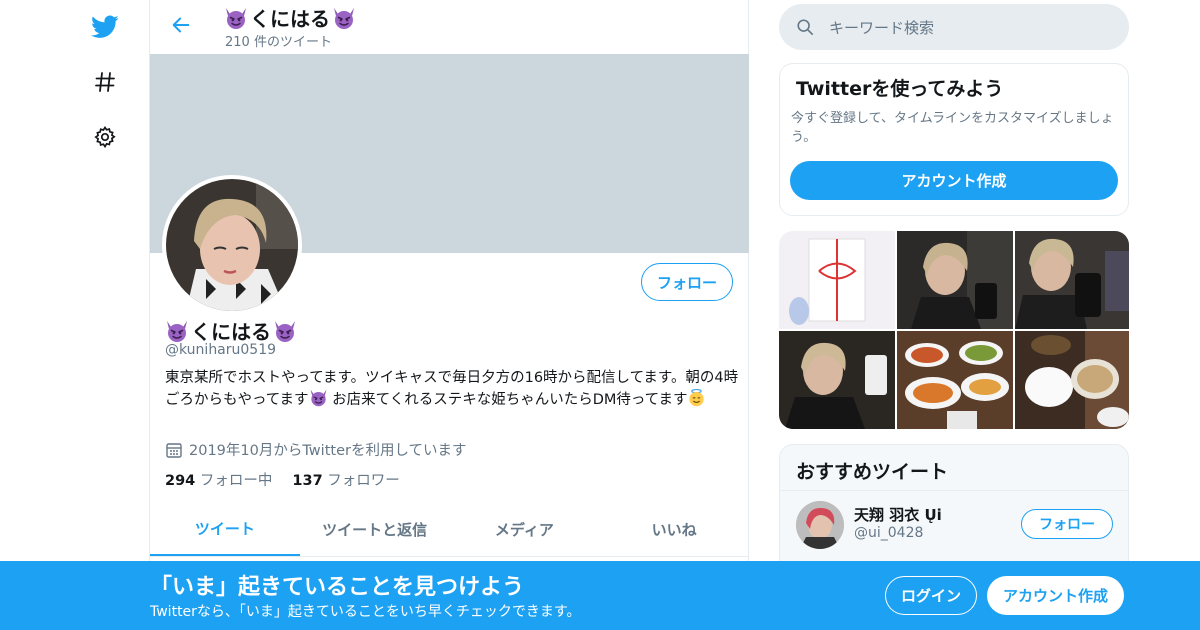 The height and width of the screenshot is (630, 1200). What do you see at coordinates (687, 282) in the screenshot?
I see `follow-button: フォロー` at bounding box center [687, 282].